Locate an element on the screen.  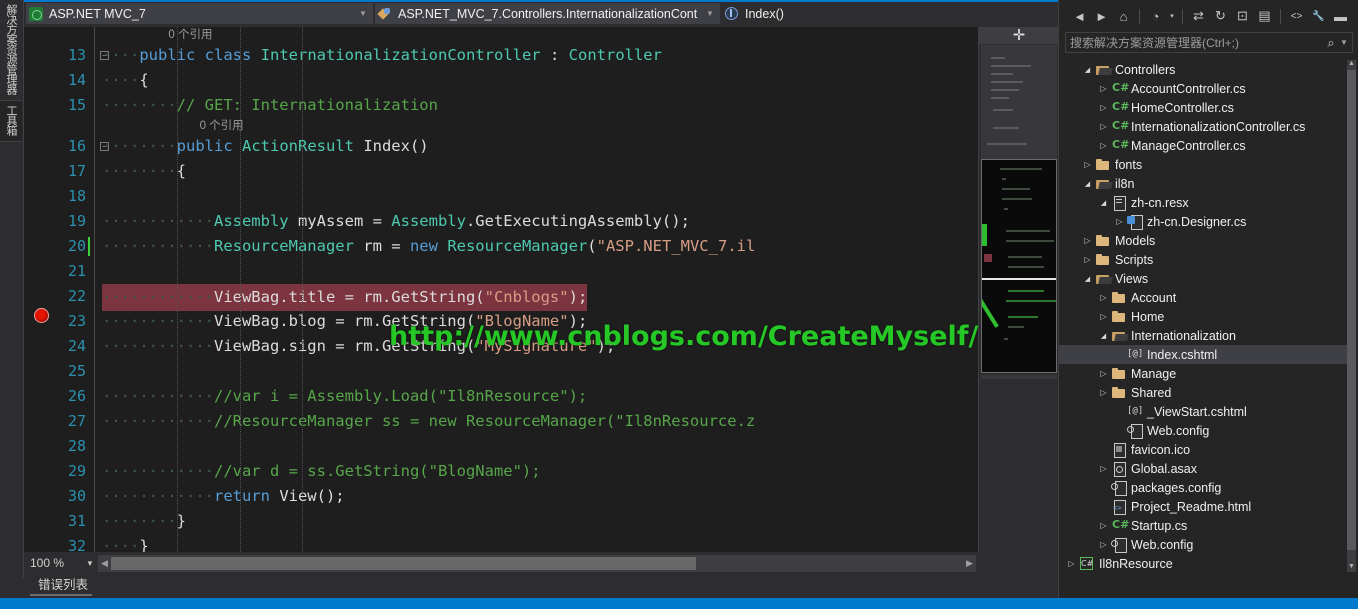
back-icon: ◄ is located at coordinates (1079, 16).